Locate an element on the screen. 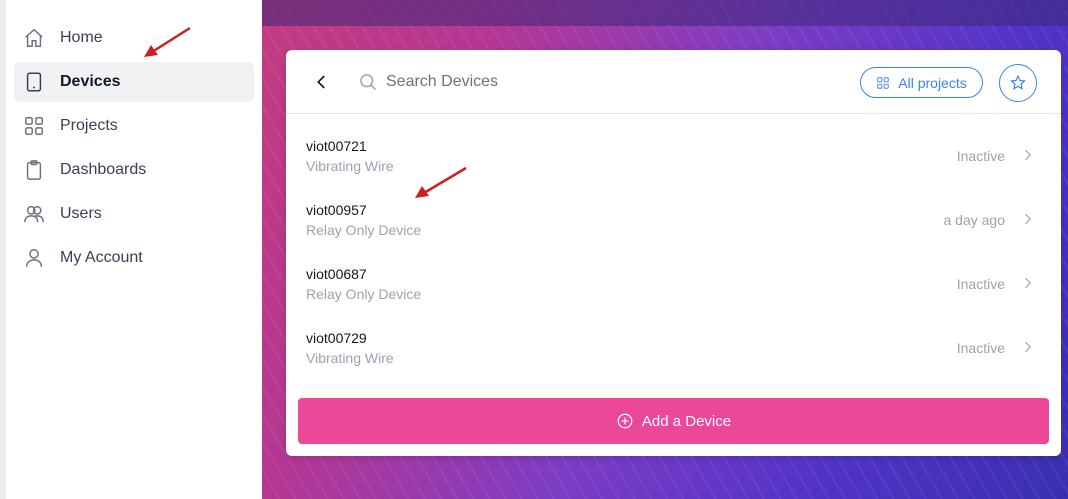 The image size is (1068, 499). sidebar-item-label: Projects is located at coordinates (89, 125).